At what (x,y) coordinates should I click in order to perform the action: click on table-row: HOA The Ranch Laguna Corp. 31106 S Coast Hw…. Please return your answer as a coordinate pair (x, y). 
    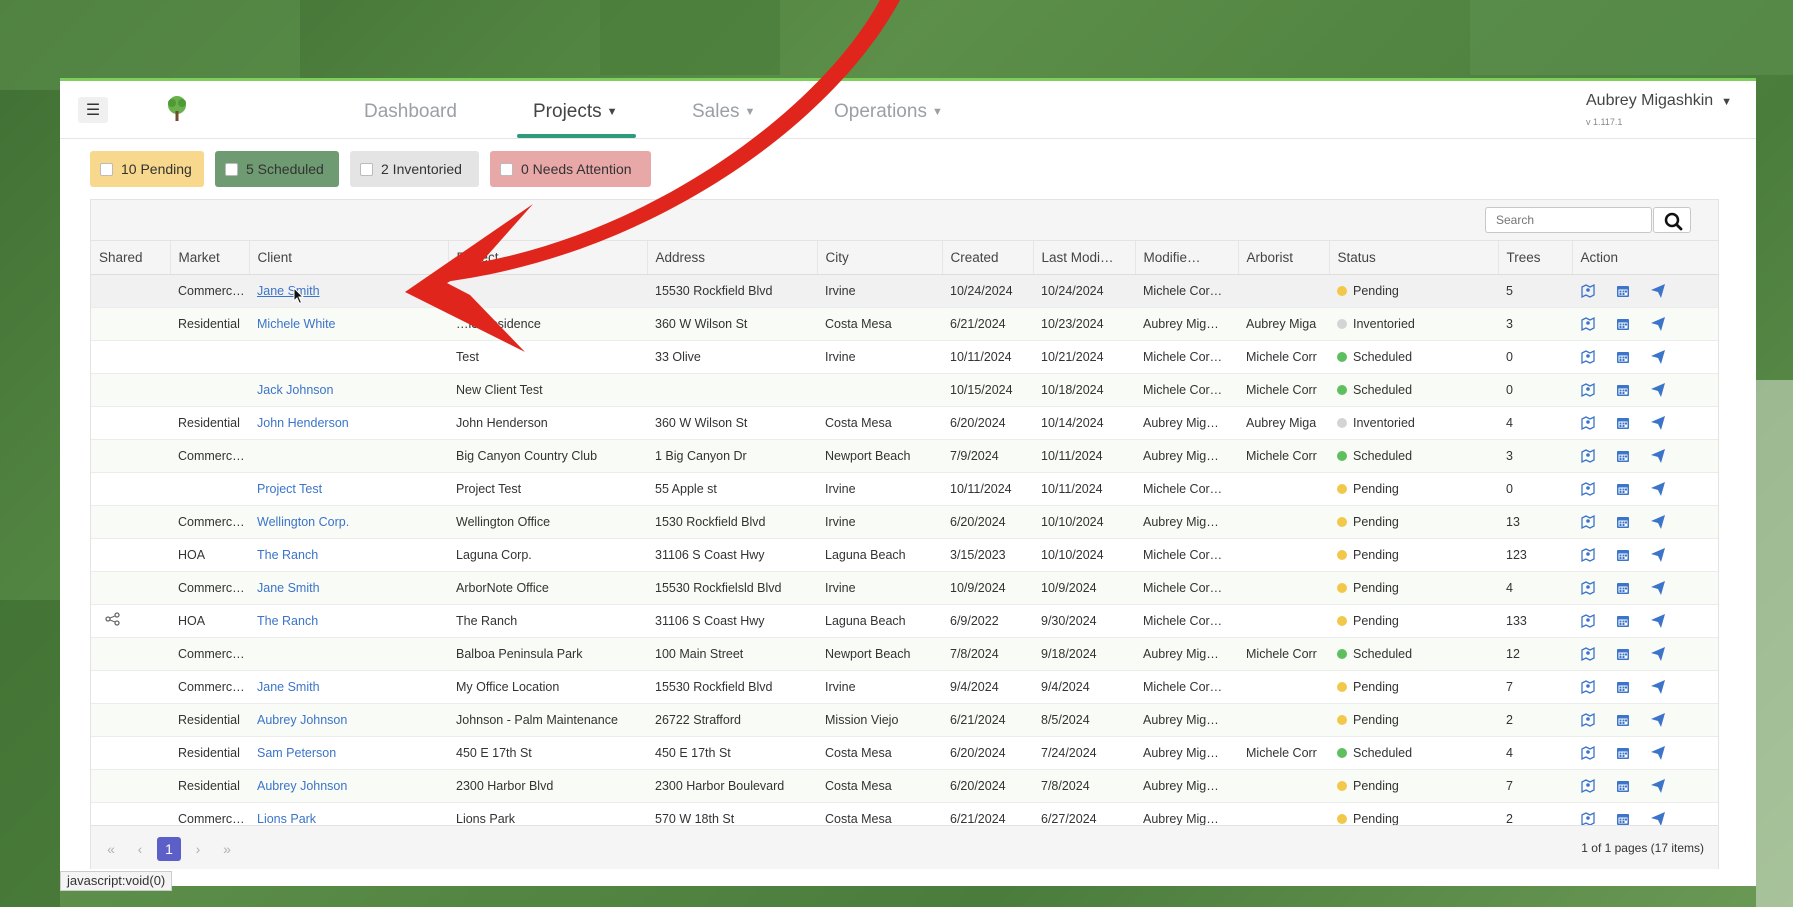
    Looking at the image, I should click on (904, 555).